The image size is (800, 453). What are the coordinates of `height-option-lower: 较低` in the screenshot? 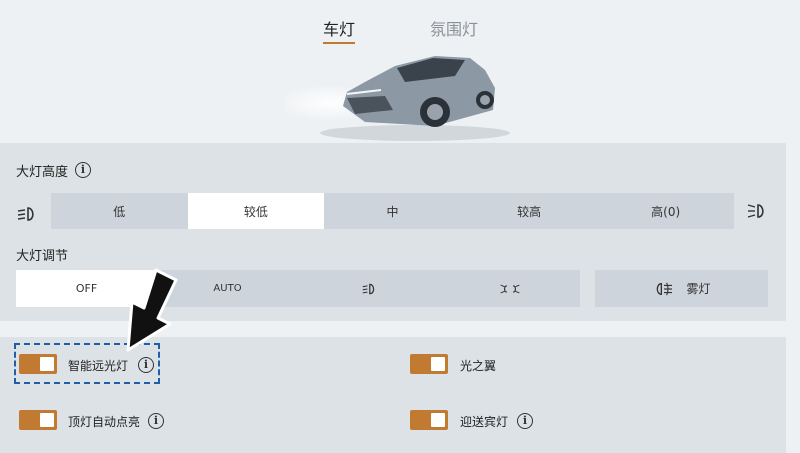 It's located at (256, 211).